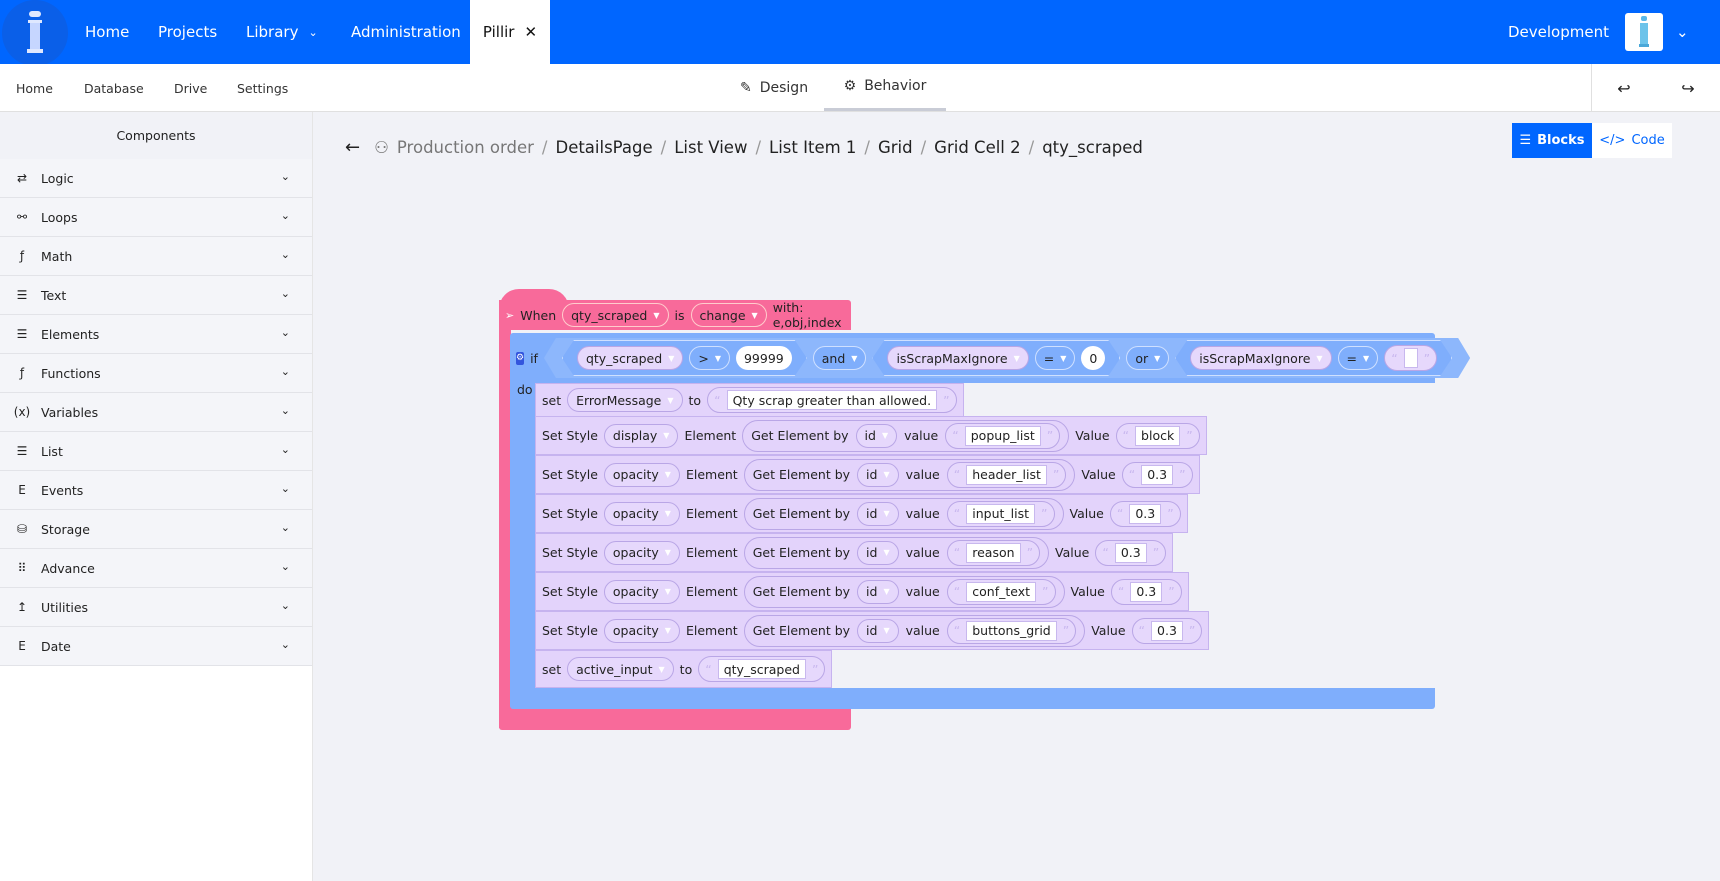  I want to click on string-block: “ popup_list ”, so click(1003, 435).